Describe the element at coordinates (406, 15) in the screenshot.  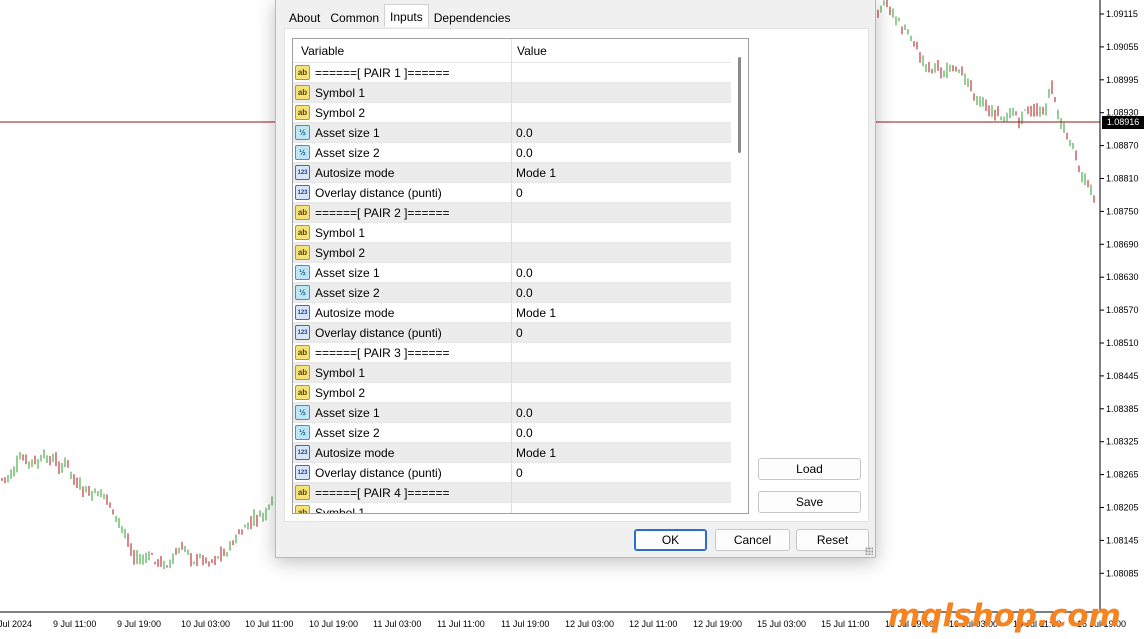
I see `tab-inputs: Inputs` at that location.